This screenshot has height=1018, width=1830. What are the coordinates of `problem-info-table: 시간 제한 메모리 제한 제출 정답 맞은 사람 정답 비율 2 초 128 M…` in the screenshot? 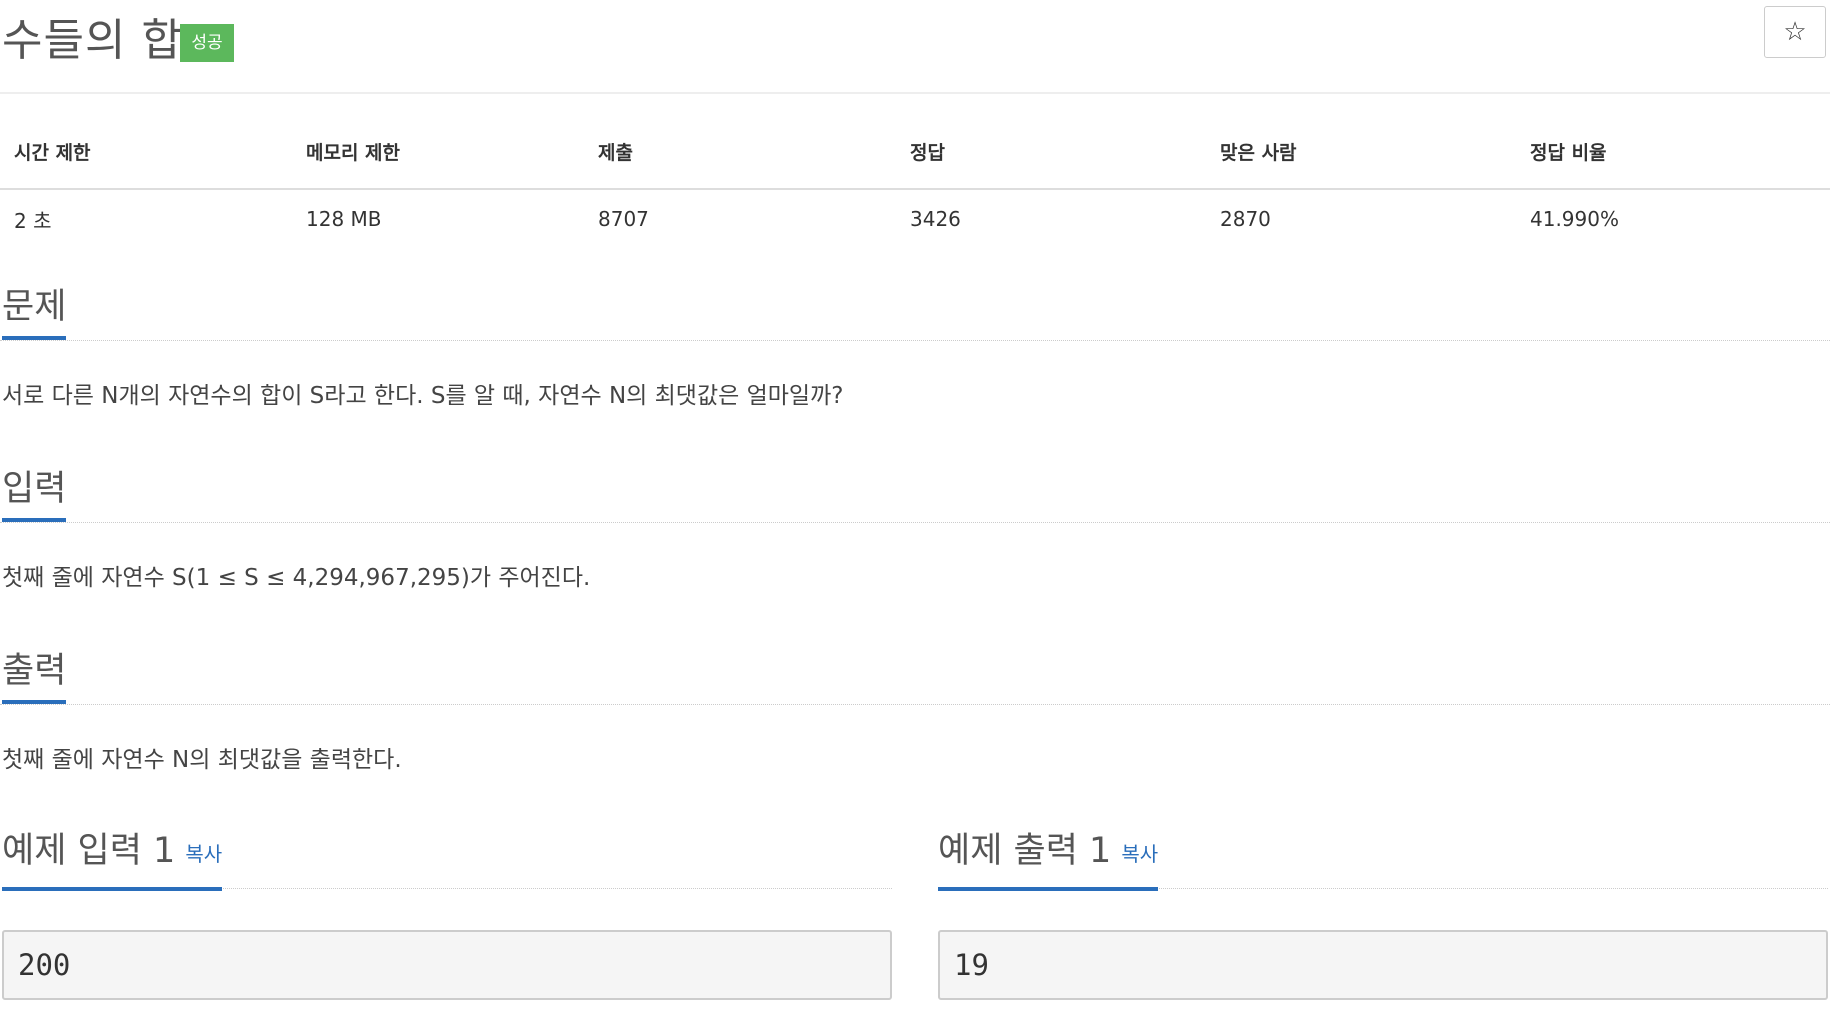 It's located at (915, 186).